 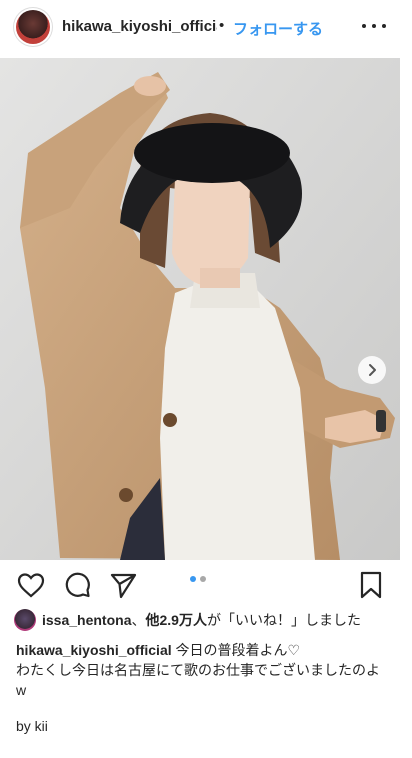 I want to click on follow-button: フォローする, so click(x=278, y=28).